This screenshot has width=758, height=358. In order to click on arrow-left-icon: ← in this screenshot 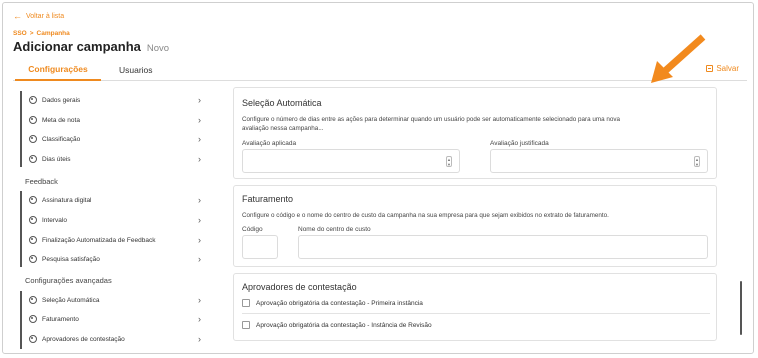, I will do `click(17, 16)`.